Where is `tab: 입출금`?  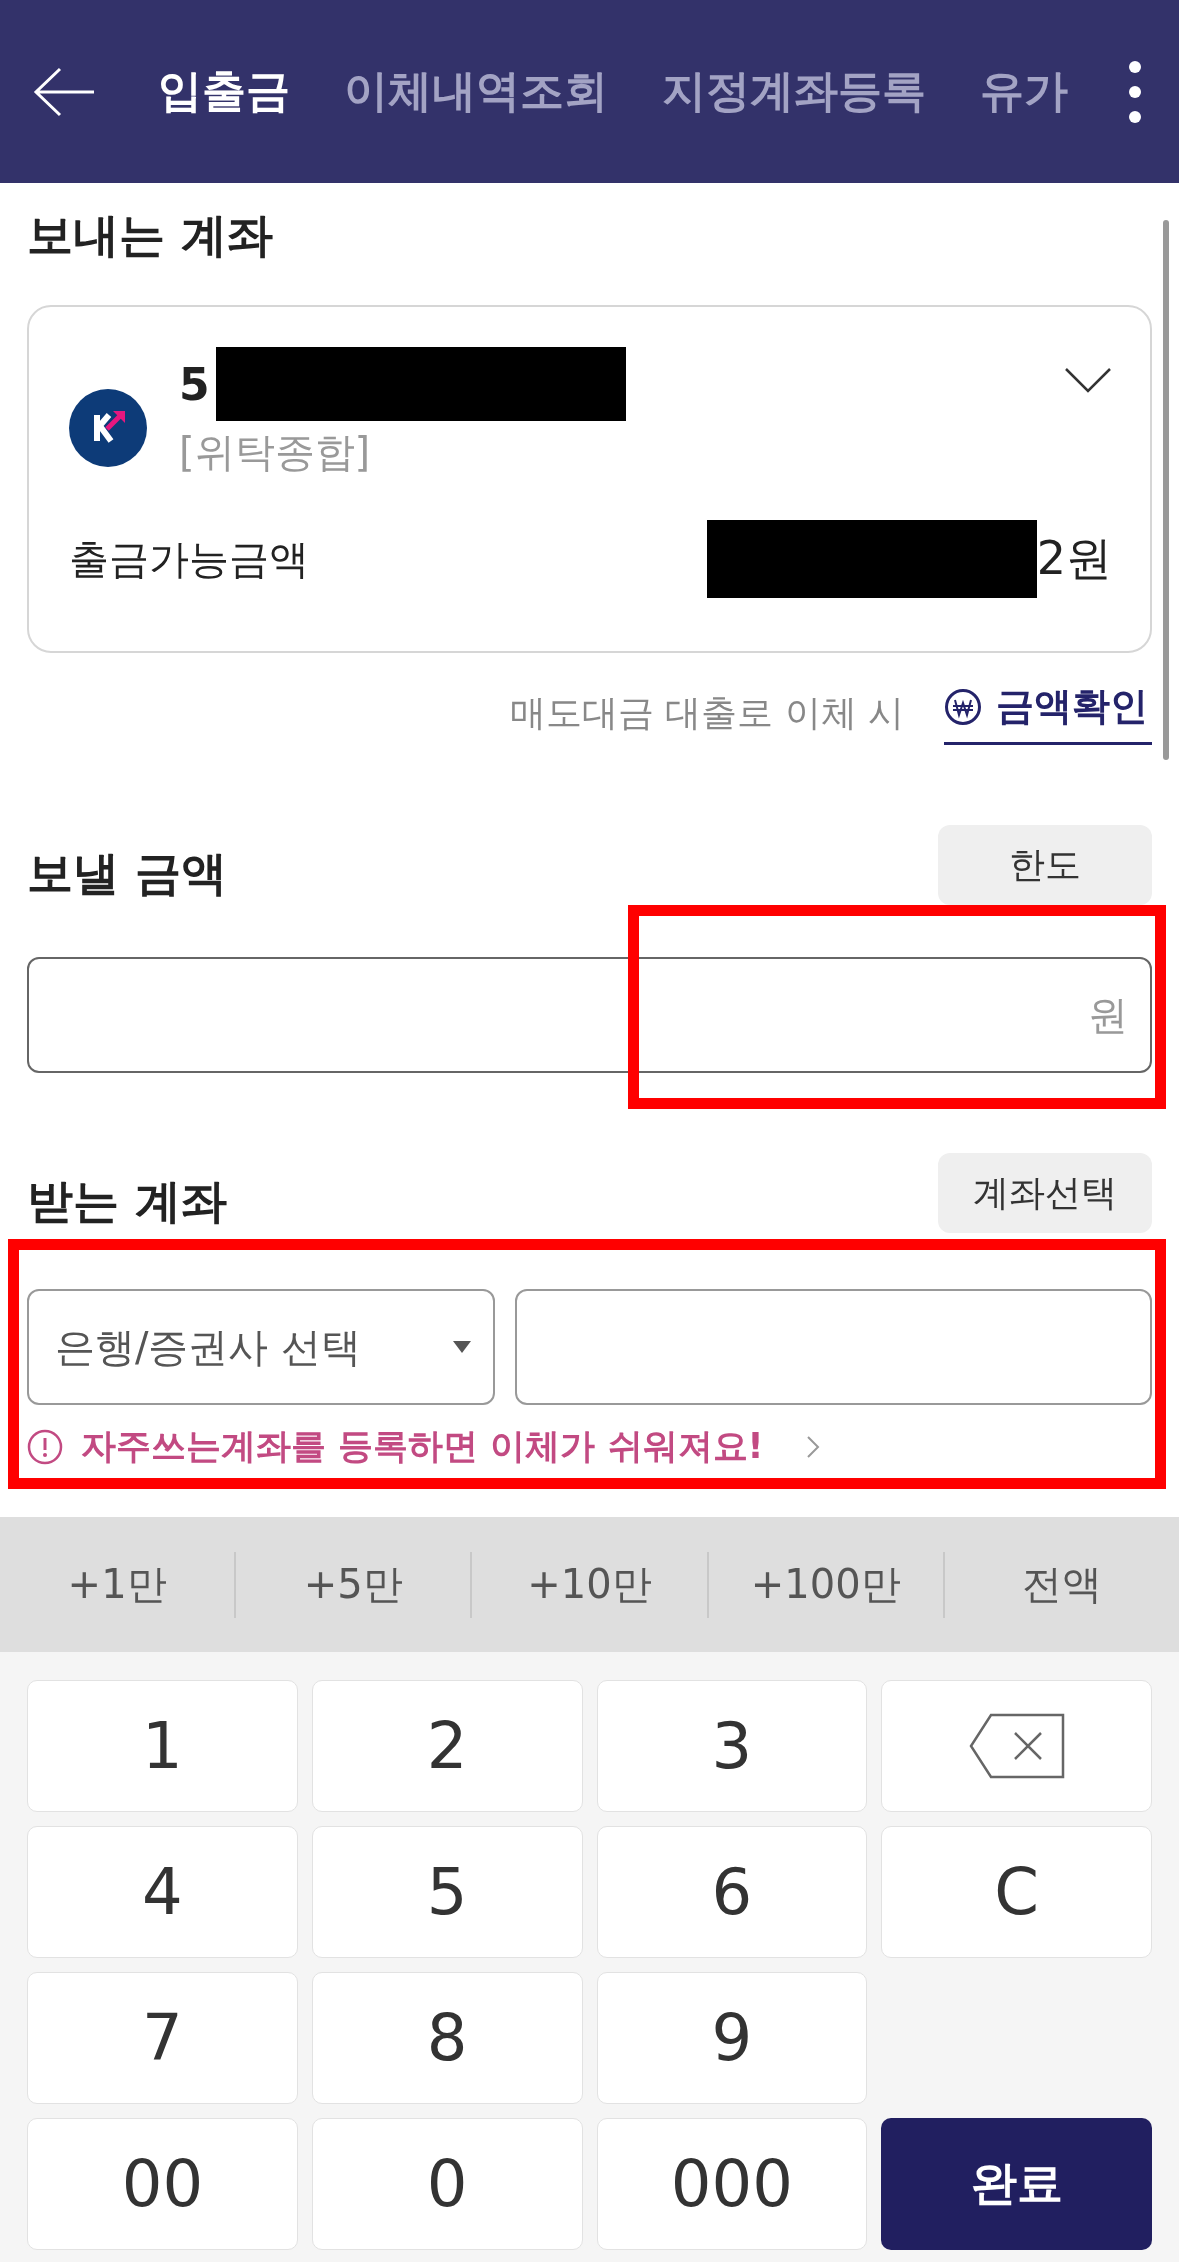 tab: 입출금 is located at coordinates (224, 91).